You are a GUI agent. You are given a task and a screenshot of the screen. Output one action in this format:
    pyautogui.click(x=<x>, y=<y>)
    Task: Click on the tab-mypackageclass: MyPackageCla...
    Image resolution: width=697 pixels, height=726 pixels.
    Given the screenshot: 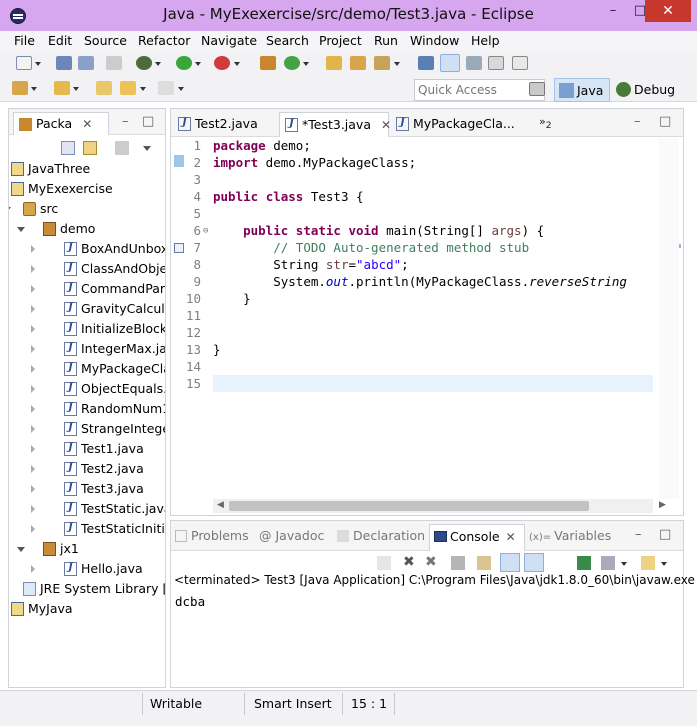 What is the action you would take?
    pyautogui.click(x=456, y=124)
    